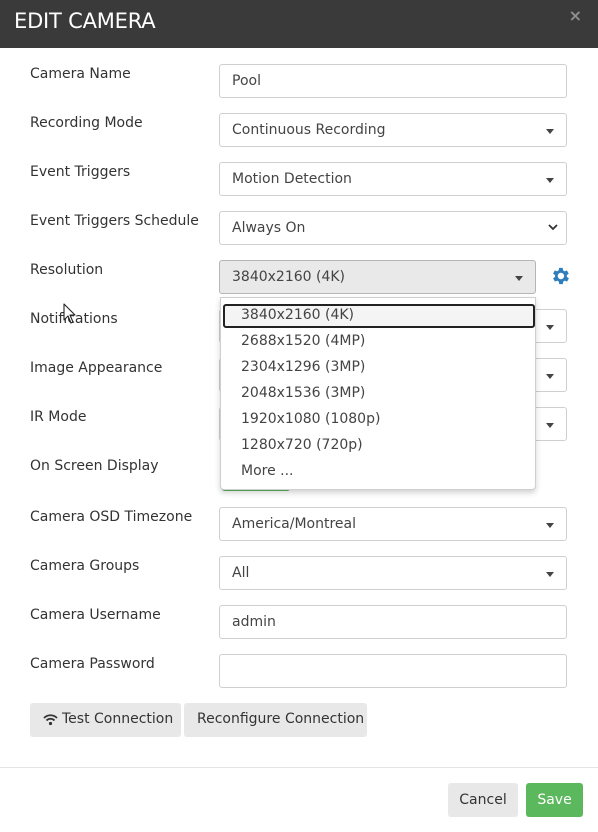 This screenshot has width=598, height=832. Describe the element at coordinates (92, 664) in the screenshot. I see `camera-password-label: Camera Password` at that location.